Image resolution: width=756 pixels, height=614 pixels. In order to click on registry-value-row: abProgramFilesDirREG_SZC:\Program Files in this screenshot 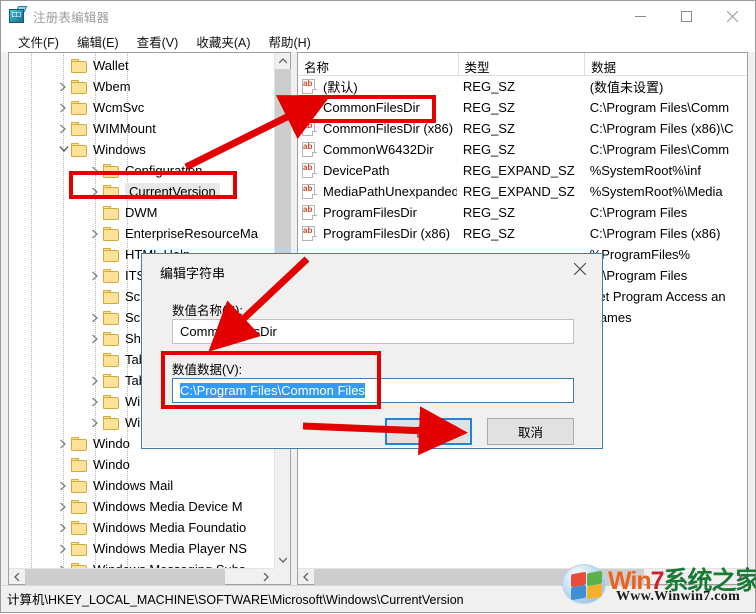, I will do `click(522, 212)`.